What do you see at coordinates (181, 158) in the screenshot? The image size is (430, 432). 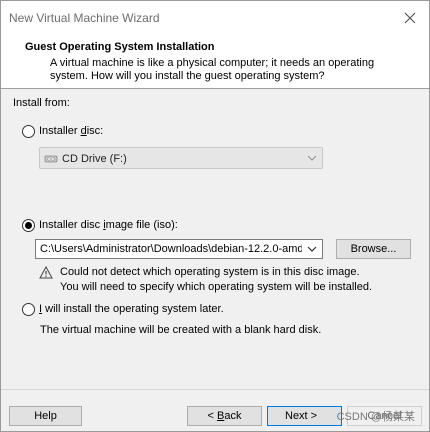 I see `cd-drive-select: CD Drive (F:)` at bounding box center [181, 158].